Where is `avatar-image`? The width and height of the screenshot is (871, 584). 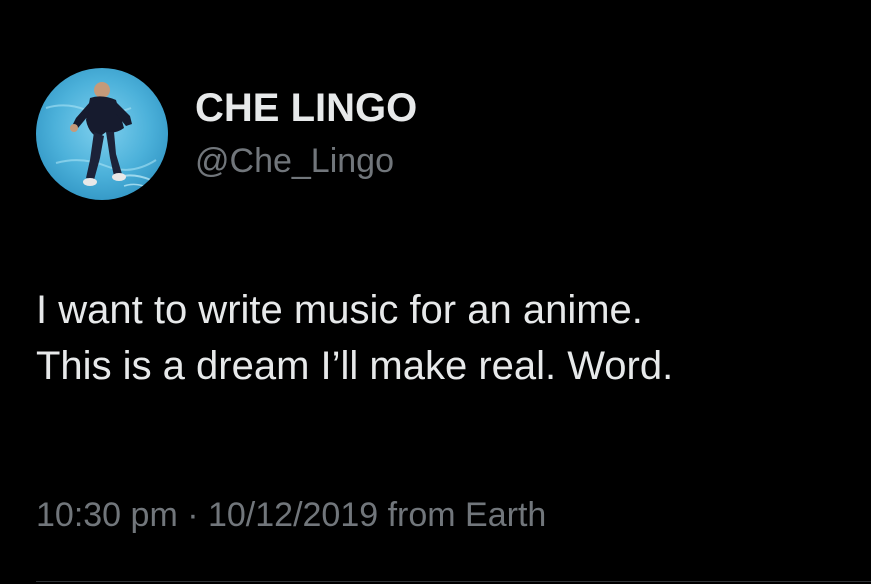
avatar-image is located at coordinates (102, 134).